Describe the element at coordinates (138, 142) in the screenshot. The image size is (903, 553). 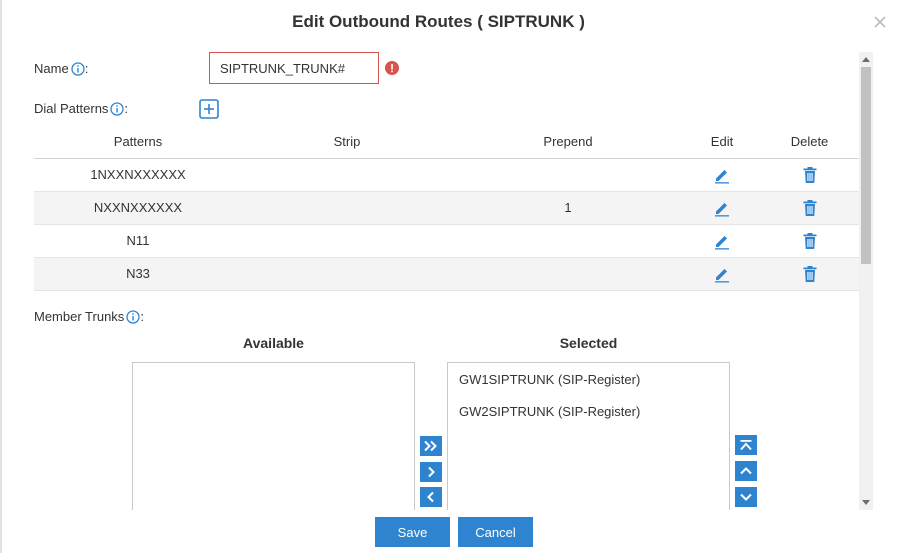
I see `header-patterns: Patterns` at that location.